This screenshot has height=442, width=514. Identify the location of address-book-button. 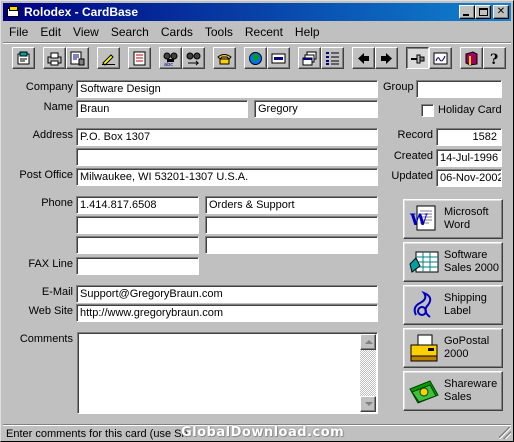
(471, 58).